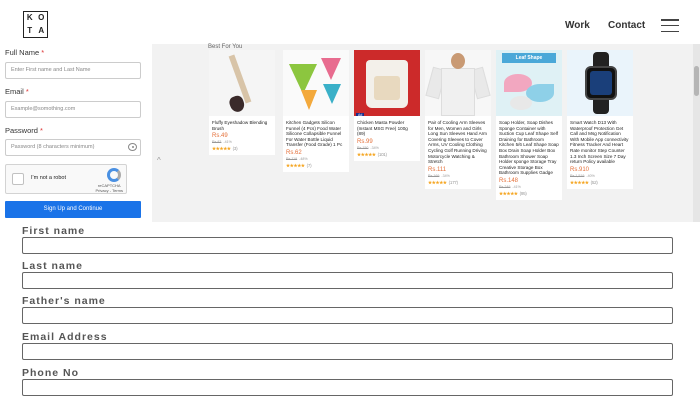 Image resolution: width=700 pixels, height=400 pixels. Describe the element at coordinates (73, 209) in the screenshot. I see `signup-submit-button: Sign Up and Continue` at that location.